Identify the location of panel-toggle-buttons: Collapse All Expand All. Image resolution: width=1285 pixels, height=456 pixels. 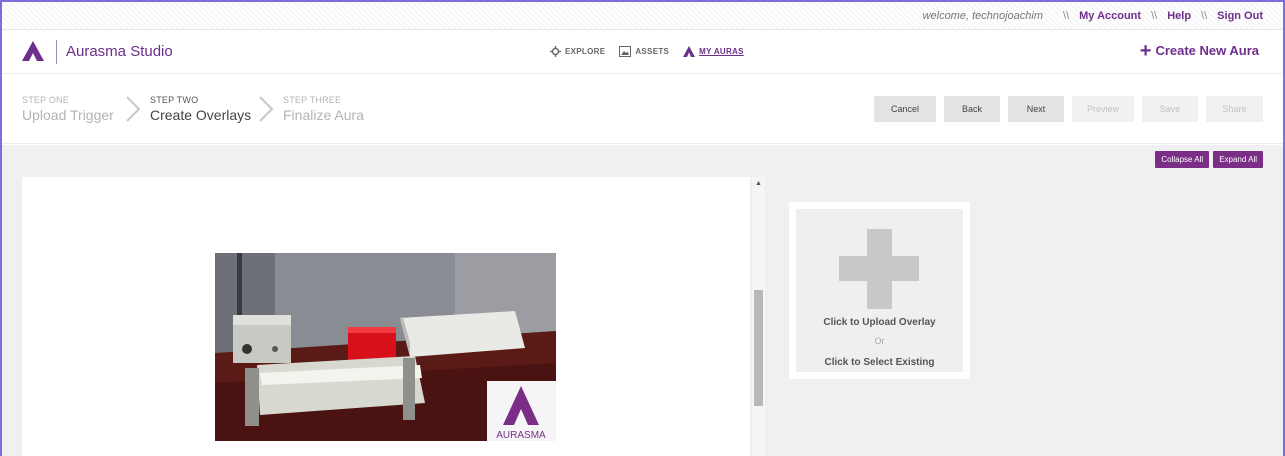
(1209, 159).